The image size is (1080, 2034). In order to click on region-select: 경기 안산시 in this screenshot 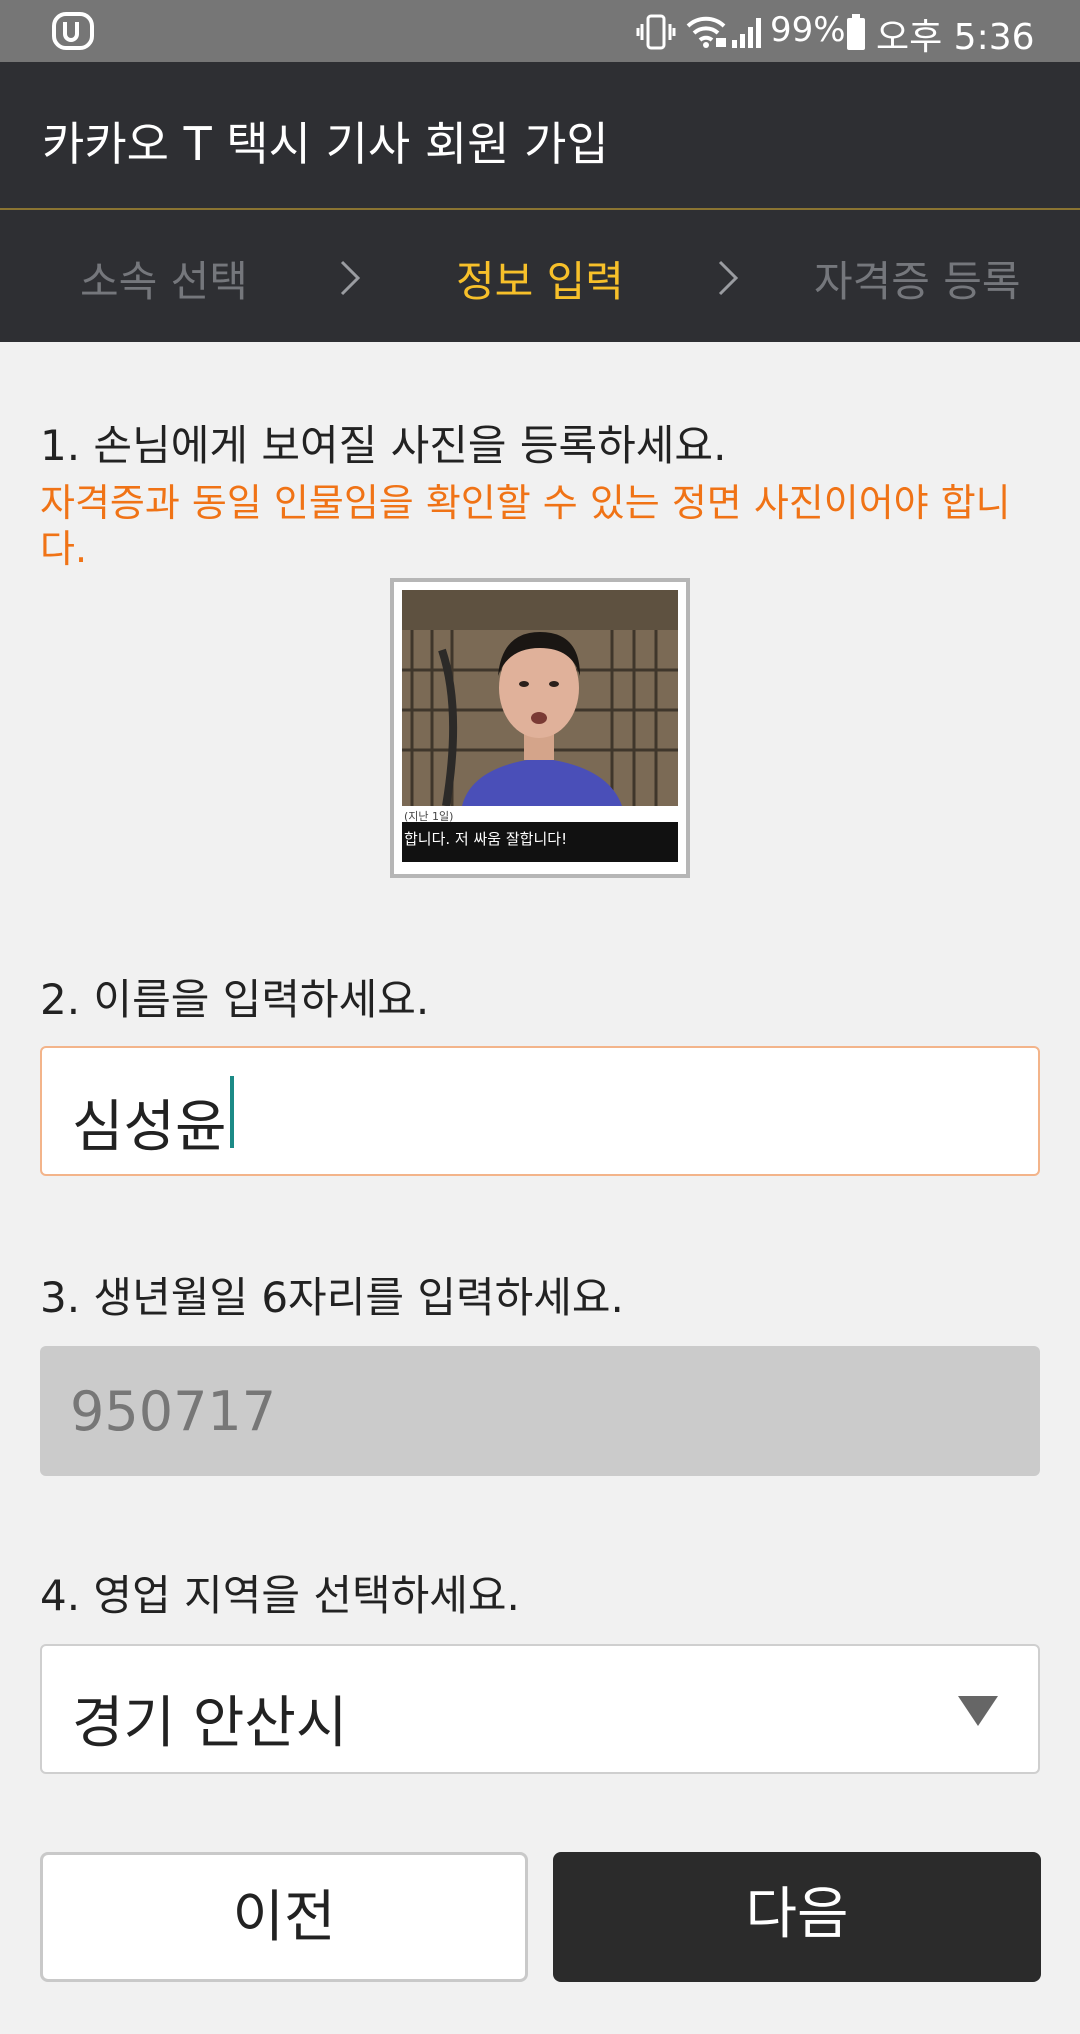, I will do `click(540, 1709)`.